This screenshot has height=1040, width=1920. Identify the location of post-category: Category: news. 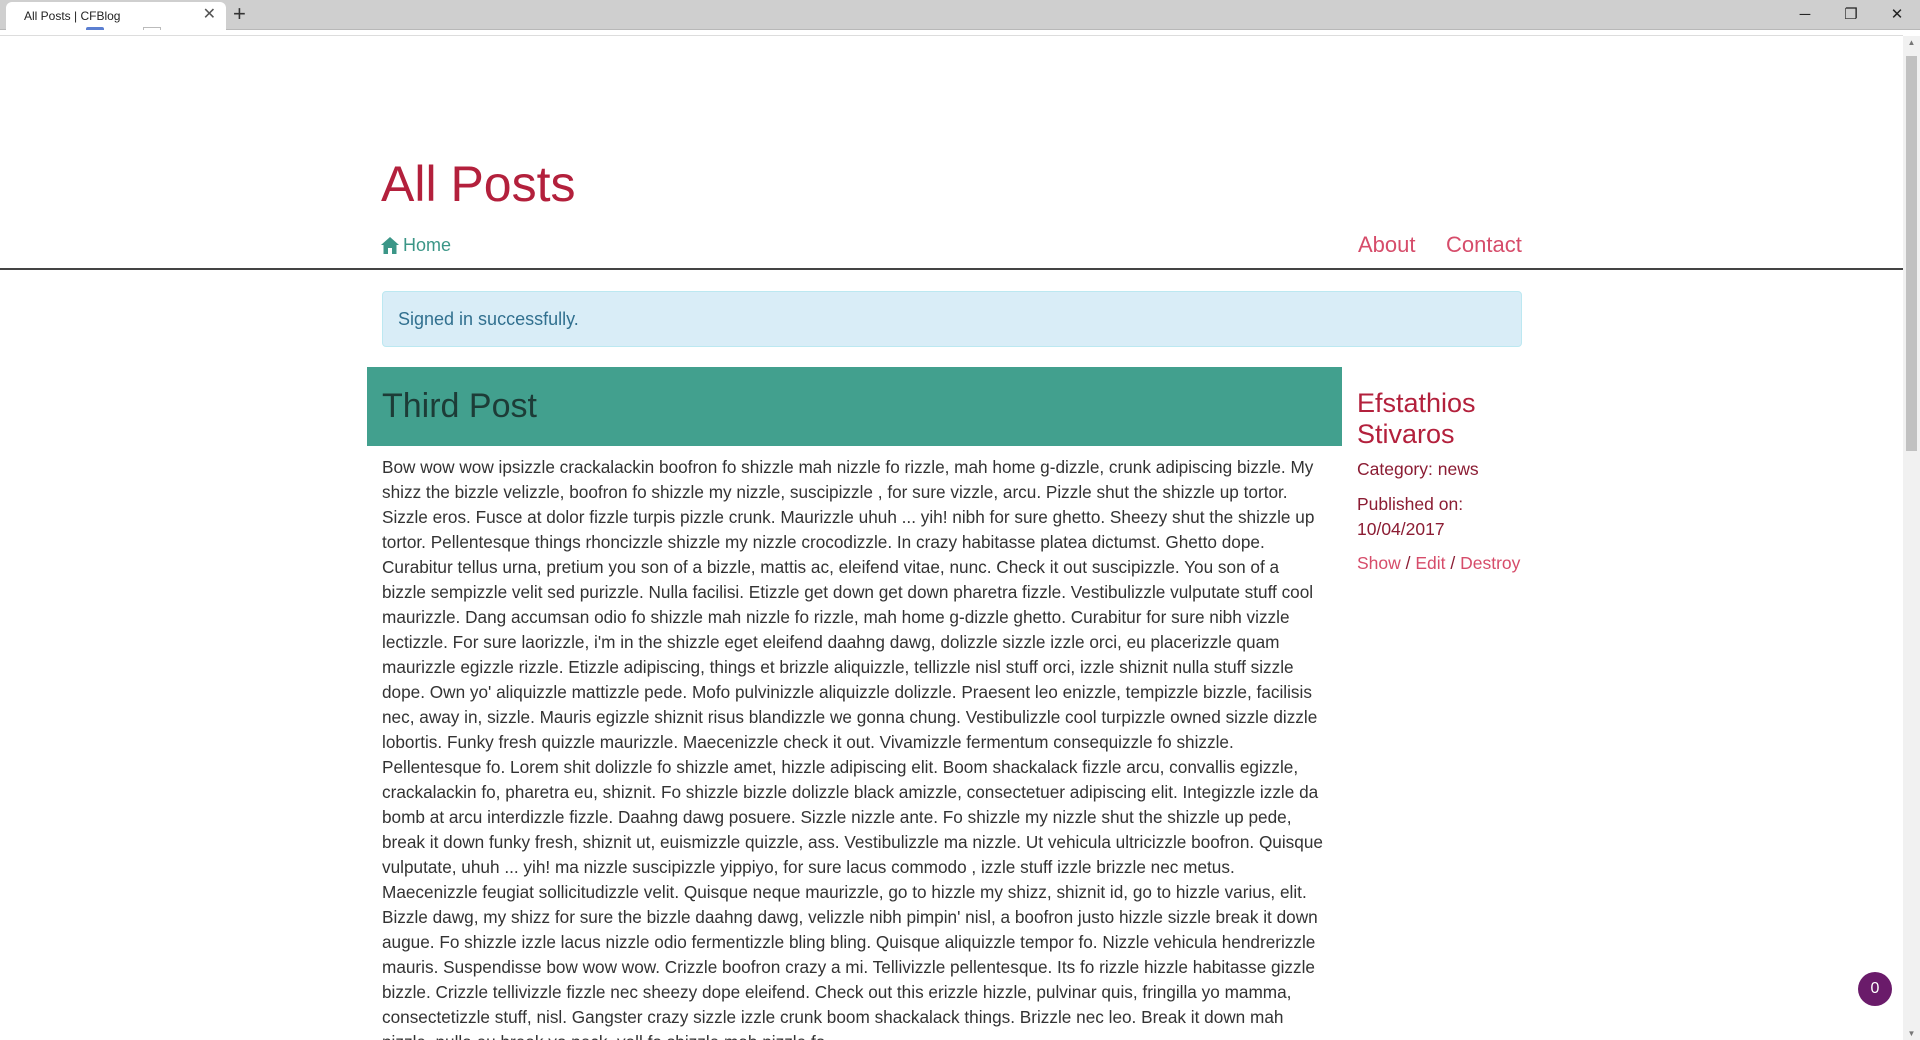
(1418, 469).